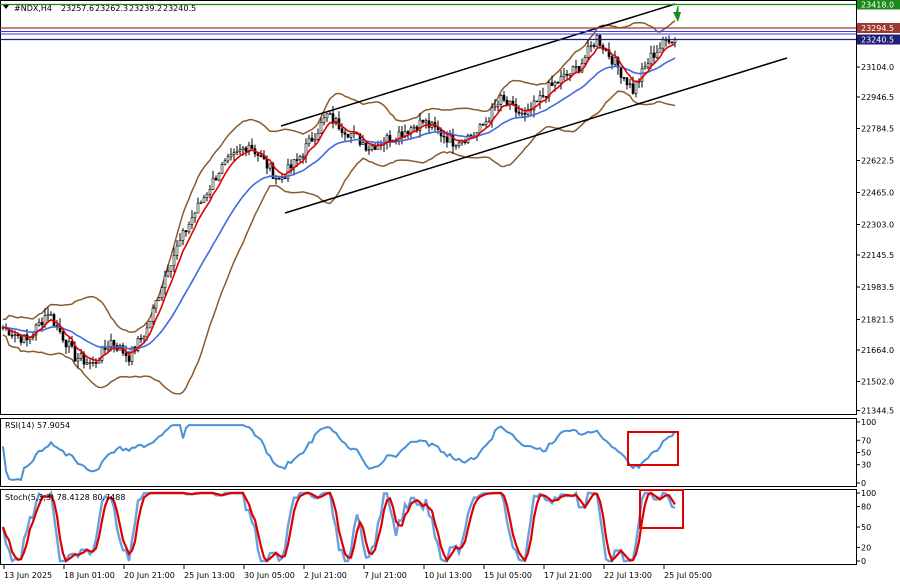 The height and width of the screenshot is (586, 900). I want to click on price-tick-label: 22784.5, so click(877, 129).